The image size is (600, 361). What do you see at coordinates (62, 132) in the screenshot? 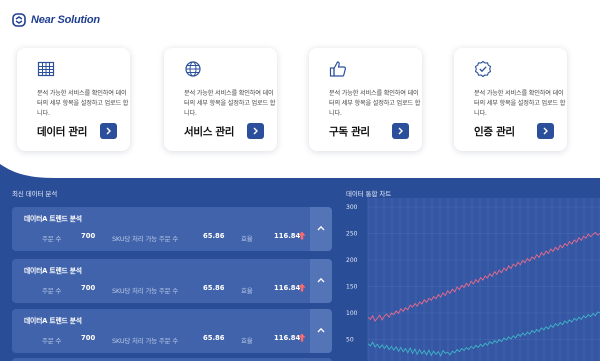
I see `card-title: 데이터 관리` at bounding box center [62, 132].